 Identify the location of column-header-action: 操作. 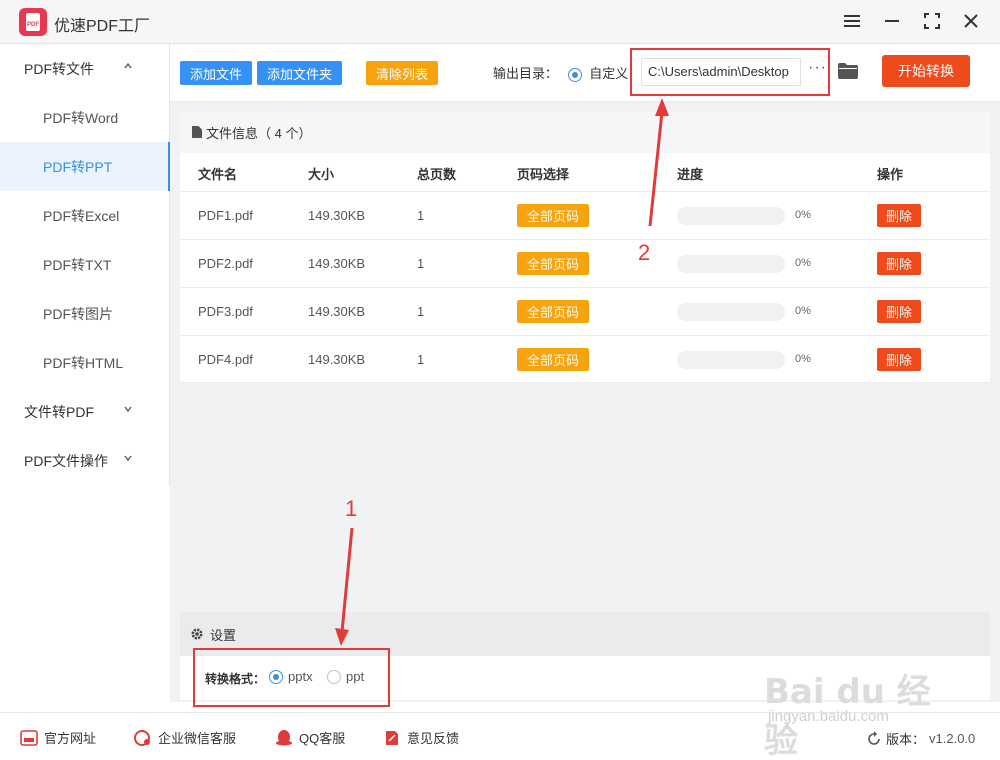
(890, 174).